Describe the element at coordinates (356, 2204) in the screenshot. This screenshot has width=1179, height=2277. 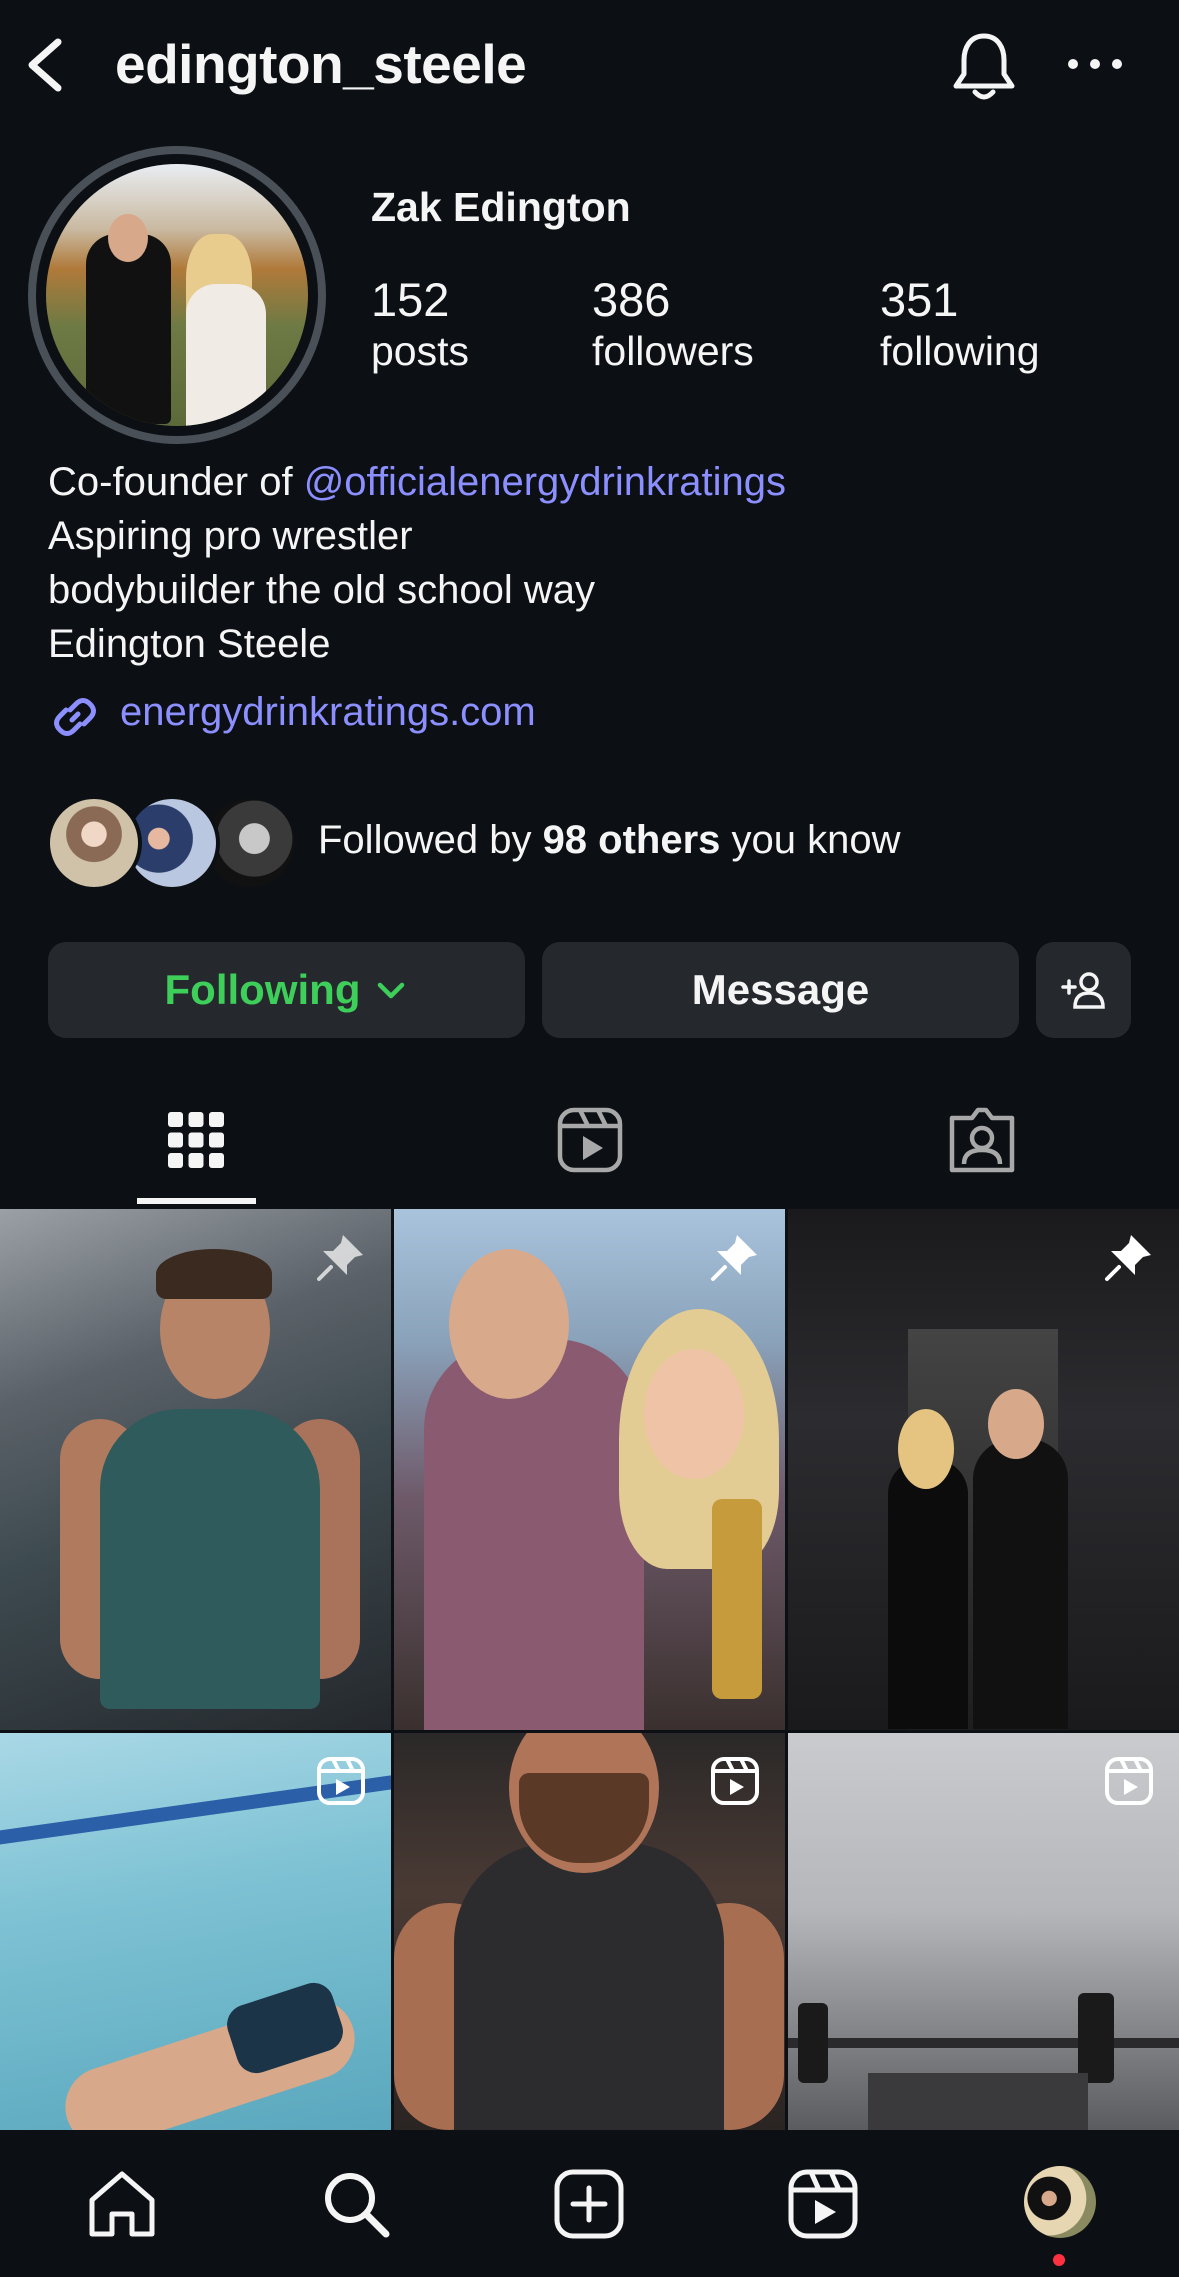
I see `search-icon` at that location.